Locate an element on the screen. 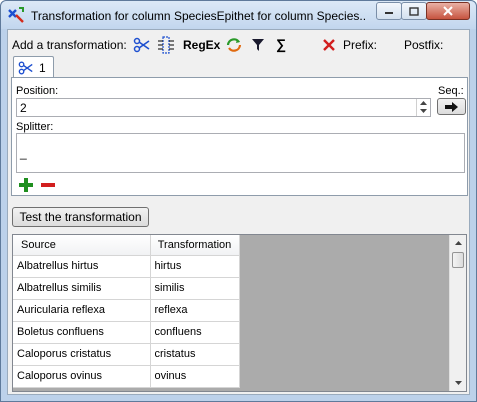  scrollbar-thumb is located at coordinates (458, 260).